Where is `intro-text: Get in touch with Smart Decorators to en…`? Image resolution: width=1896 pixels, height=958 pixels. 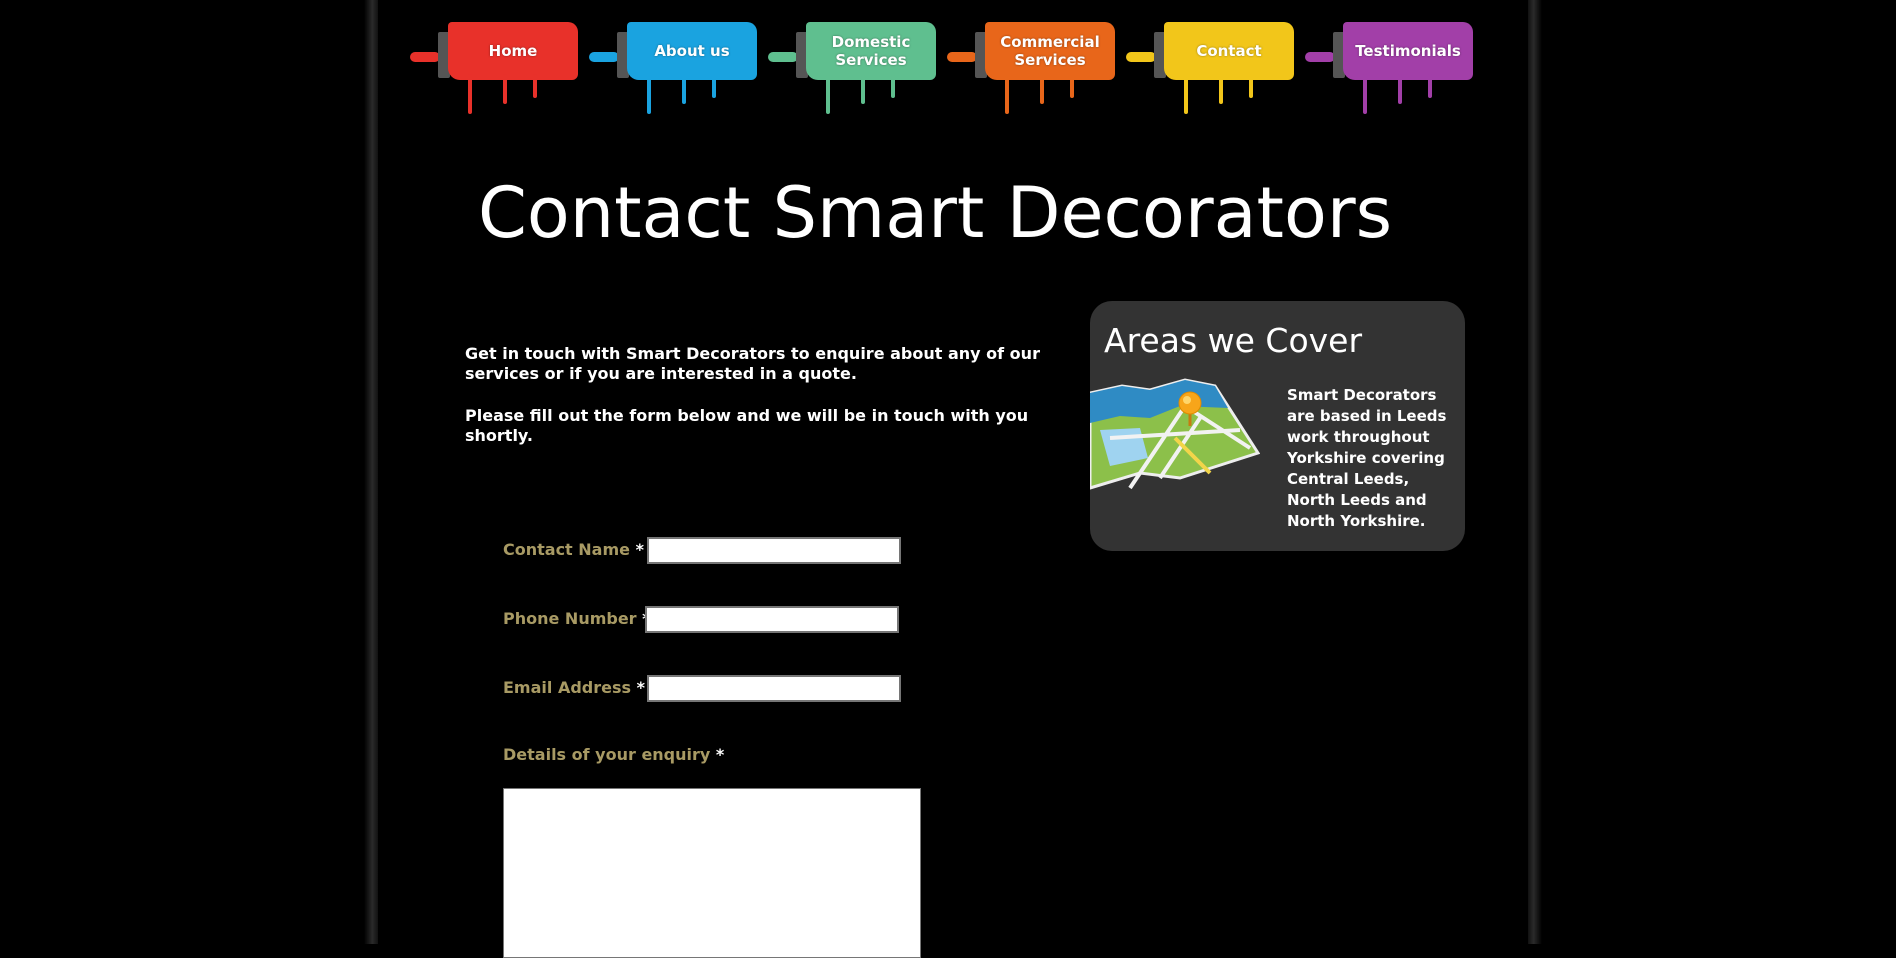
intro-text: Get in touch with Smart Decorators to en… is located at coordinates (765, 395).